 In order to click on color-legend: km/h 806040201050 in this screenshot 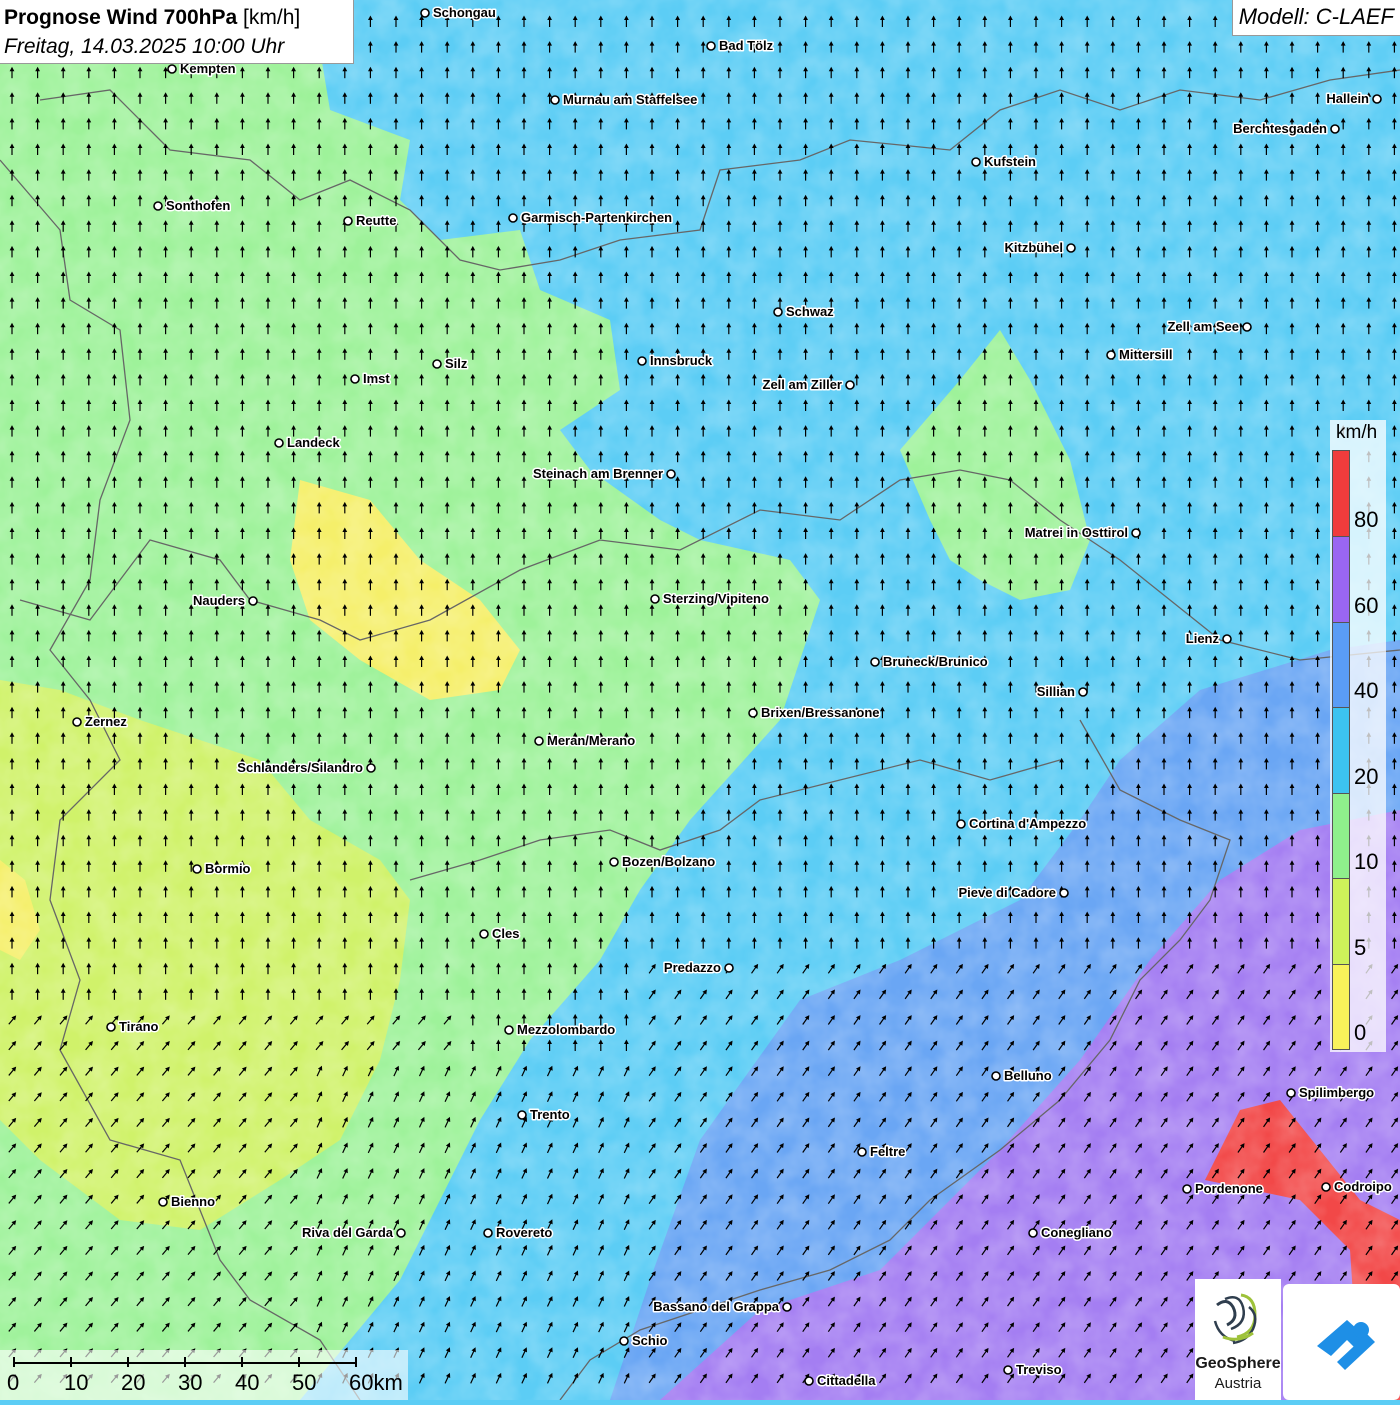, I will do `click(1358, 736)`.